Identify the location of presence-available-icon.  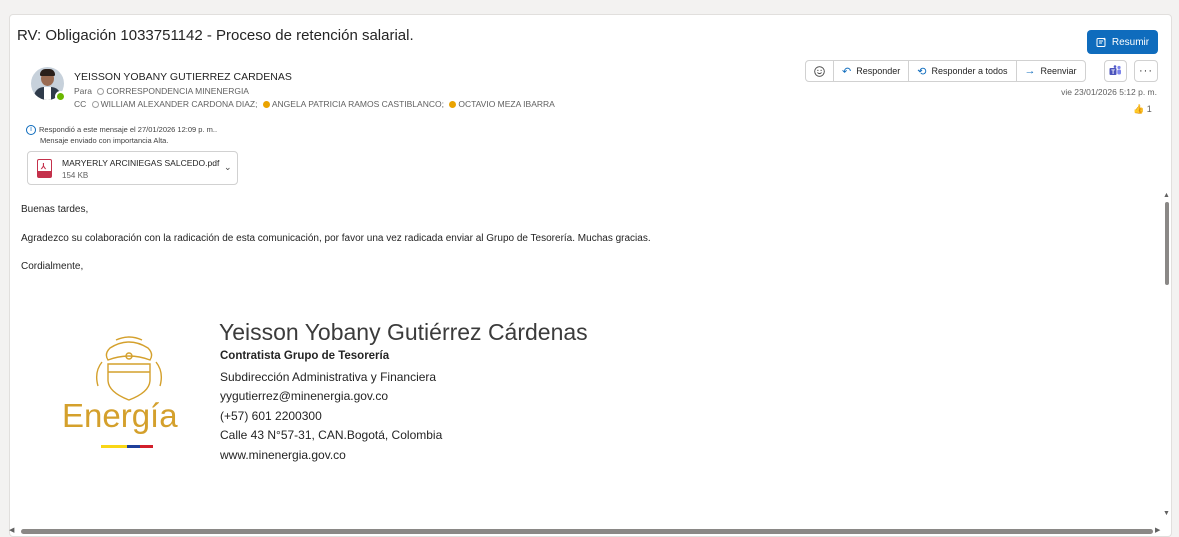
(60, 96).